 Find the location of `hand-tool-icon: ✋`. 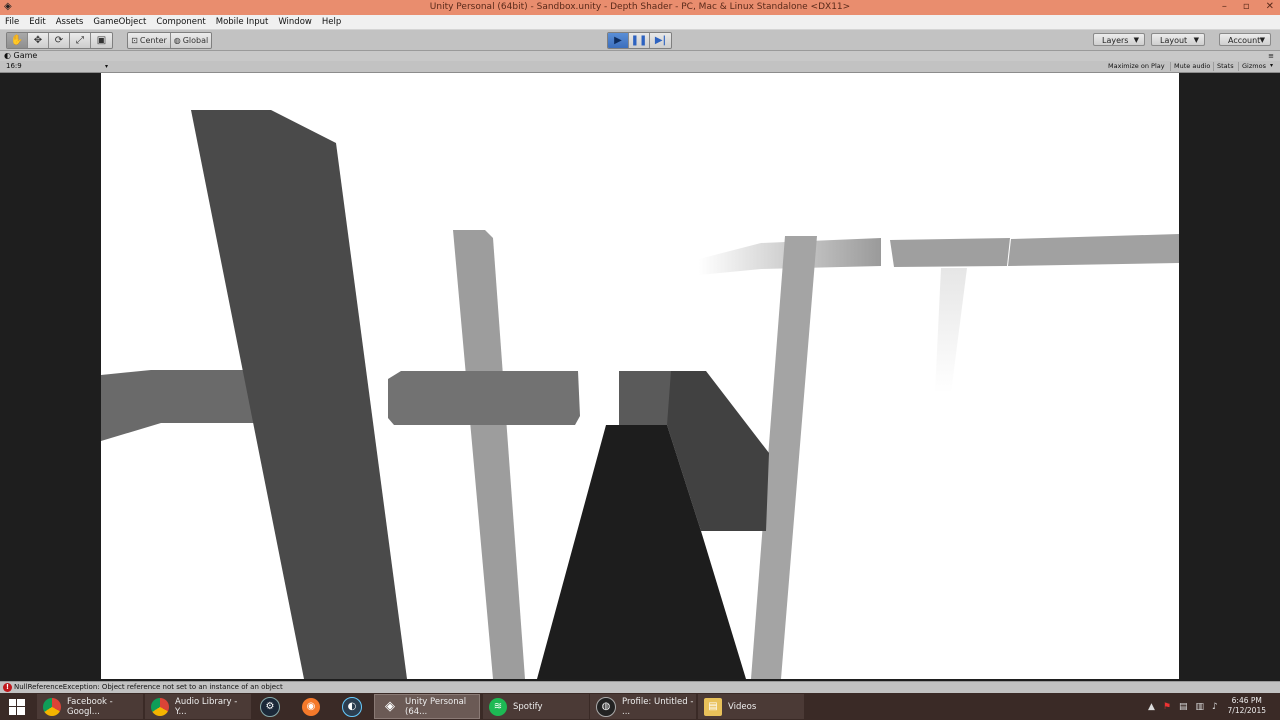

hand-tool-icon: ✋ is located at coordinates (17, 40).